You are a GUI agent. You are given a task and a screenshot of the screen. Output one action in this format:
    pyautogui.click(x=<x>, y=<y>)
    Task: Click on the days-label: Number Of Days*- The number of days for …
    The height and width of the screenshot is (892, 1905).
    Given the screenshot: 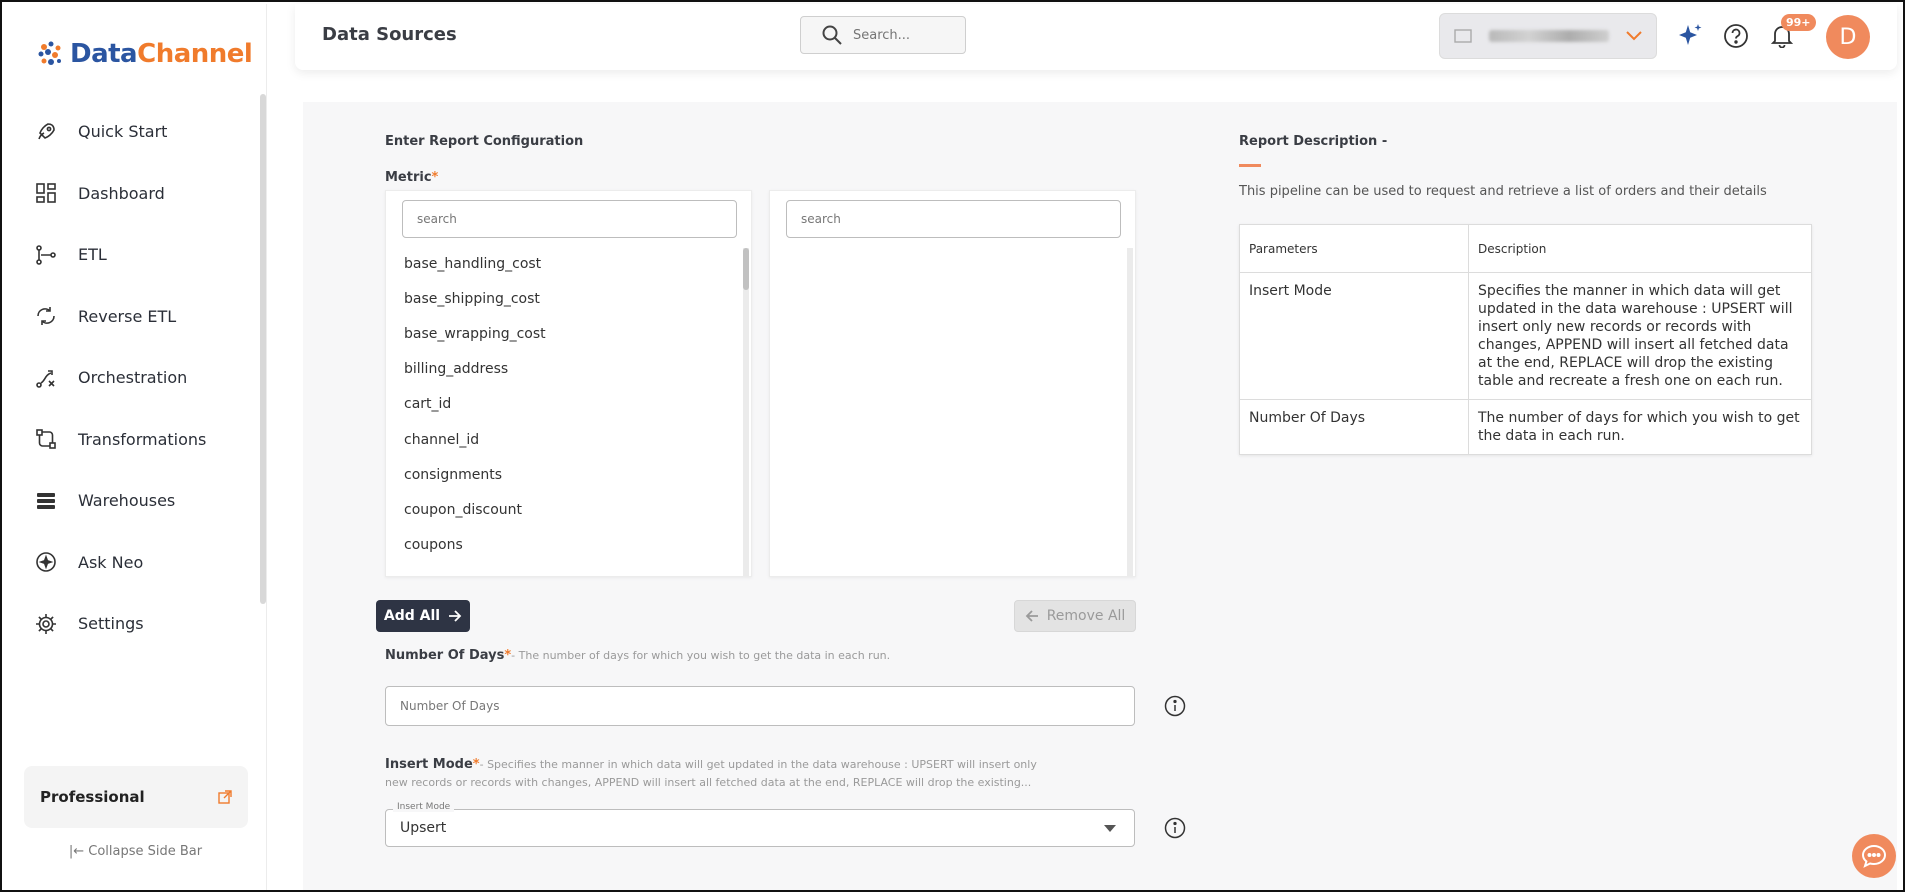 What is the action you would take?
    pyautogui.click(x=638, y=655)
    